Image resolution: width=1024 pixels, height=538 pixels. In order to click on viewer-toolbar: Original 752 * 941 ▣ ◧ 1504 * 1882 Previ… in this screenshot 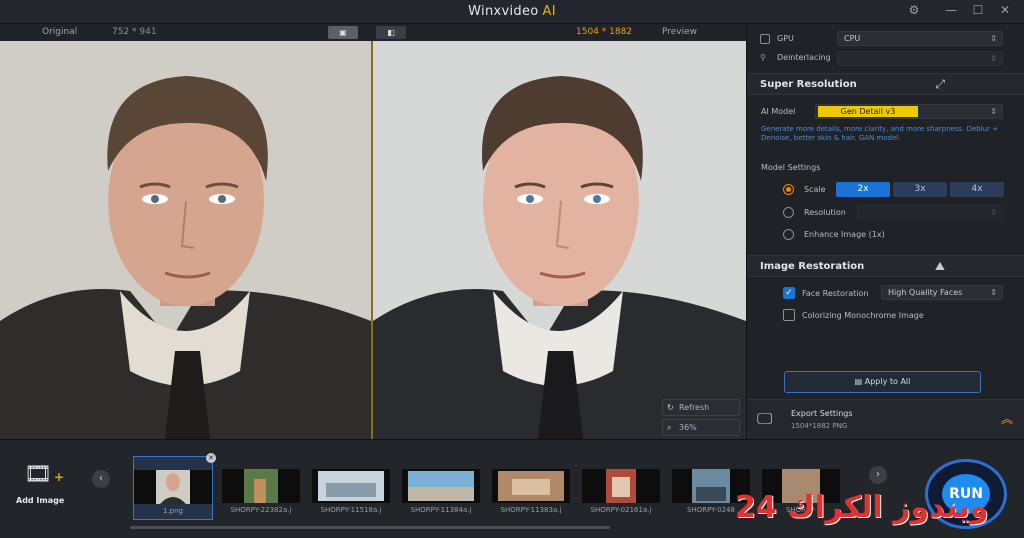, I will do `click(373, 32)`.